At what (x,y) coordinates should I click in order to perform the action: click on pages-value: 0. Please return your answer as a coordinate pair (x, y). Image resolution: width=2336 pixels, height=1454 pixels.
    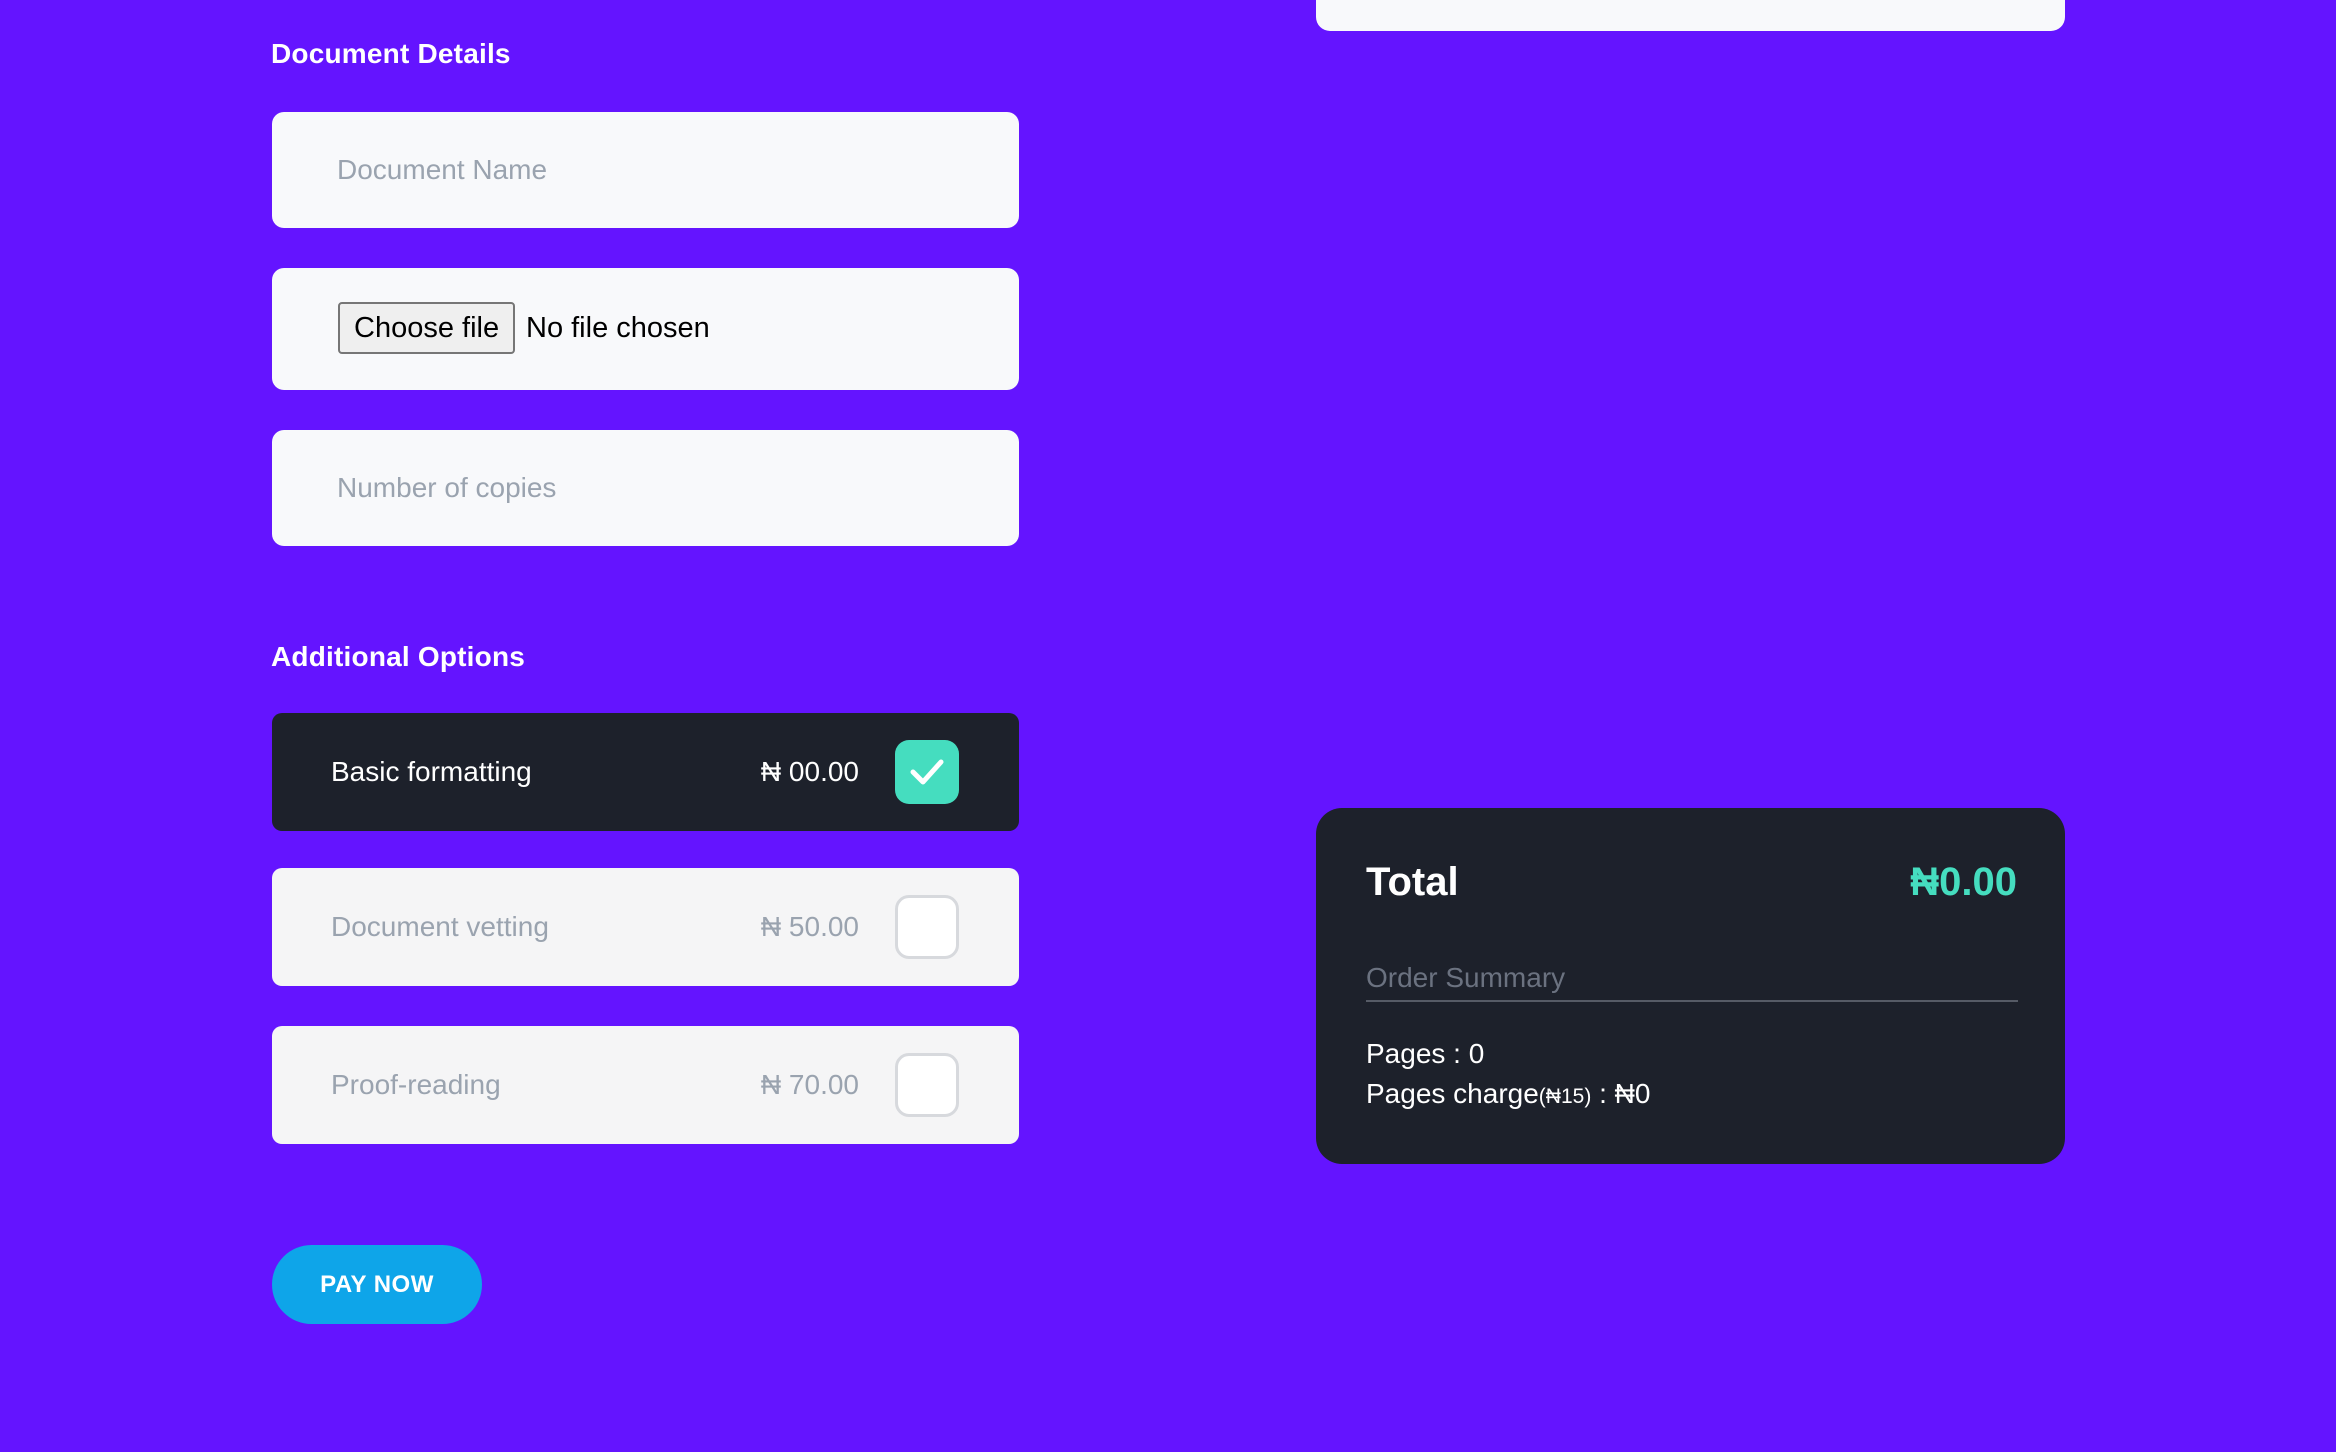
    Looking at the image, I should click on (1476, 1053).